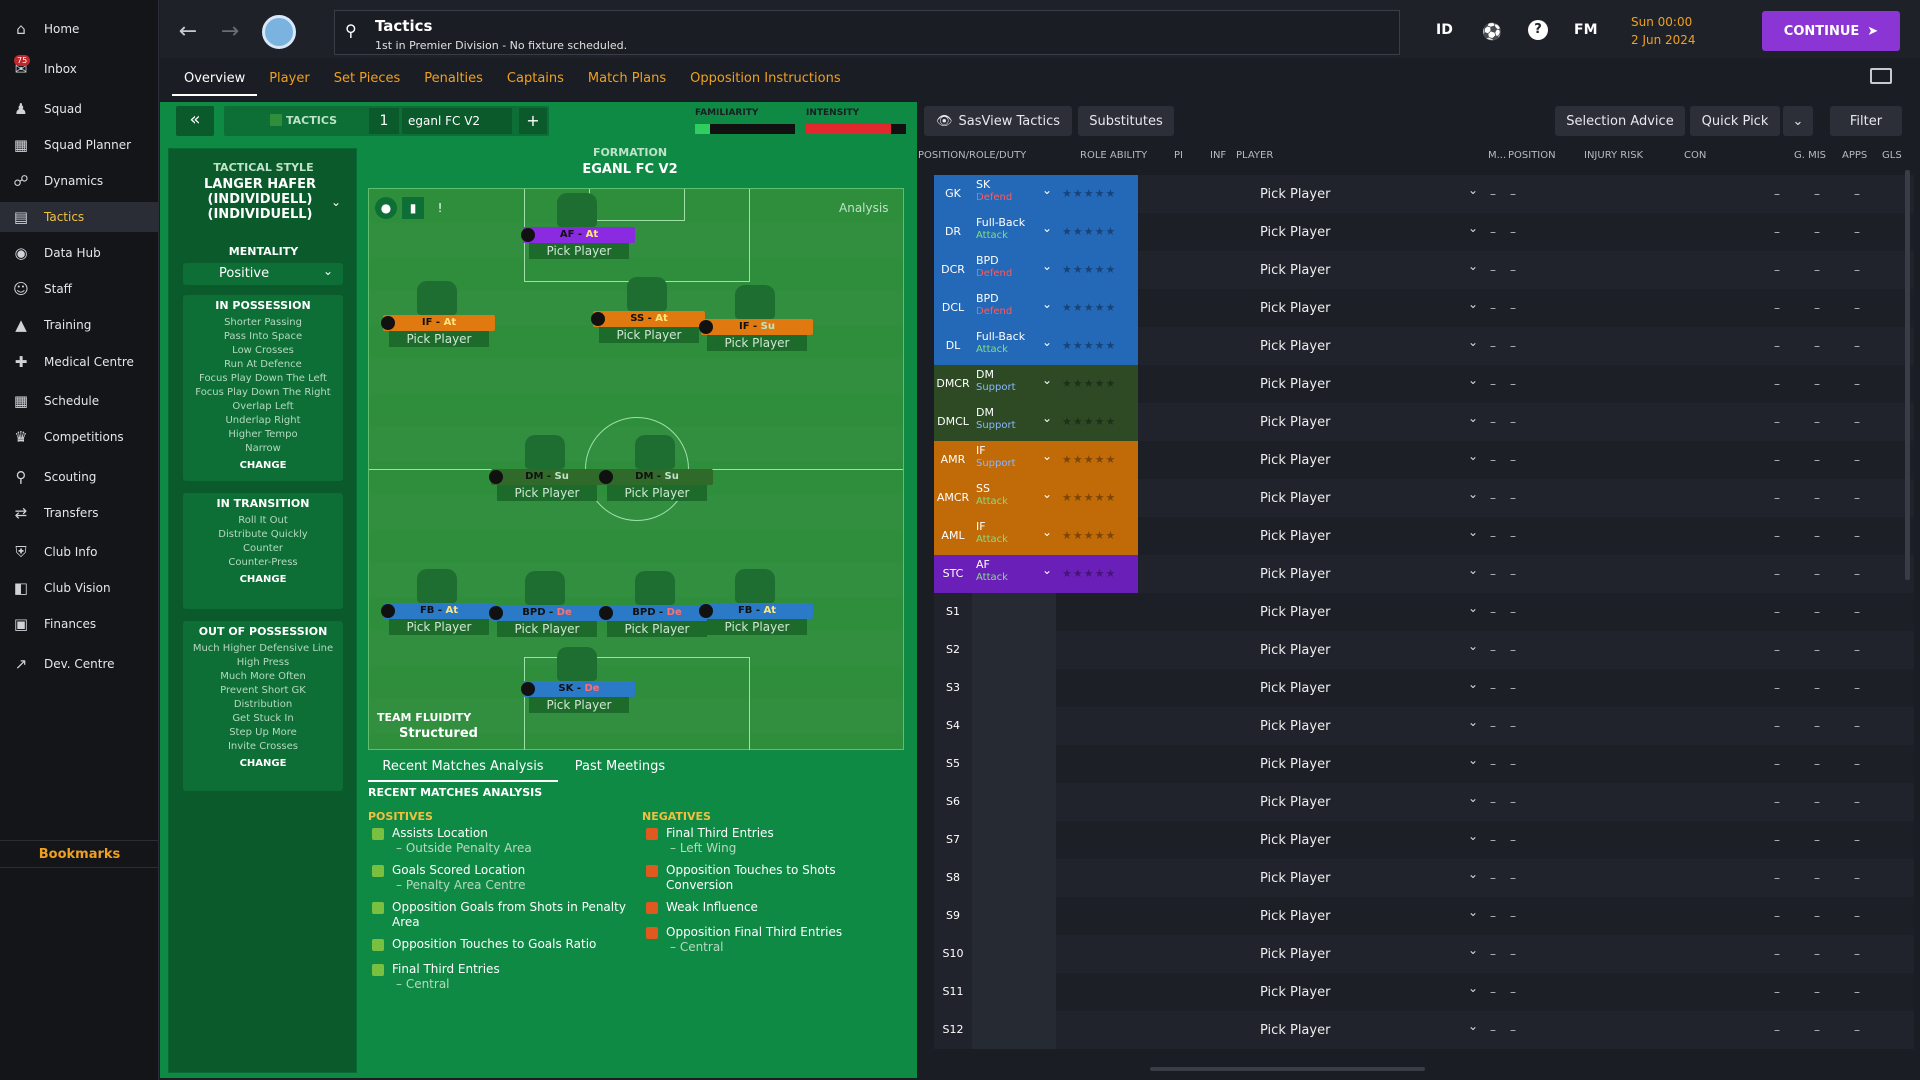 The width and height of the screenshot is (1920, 1080). Describe the element at coordinates (263, 274) in the screenshot. I see `mentality-dropdown: Positive ⌄` at that location.